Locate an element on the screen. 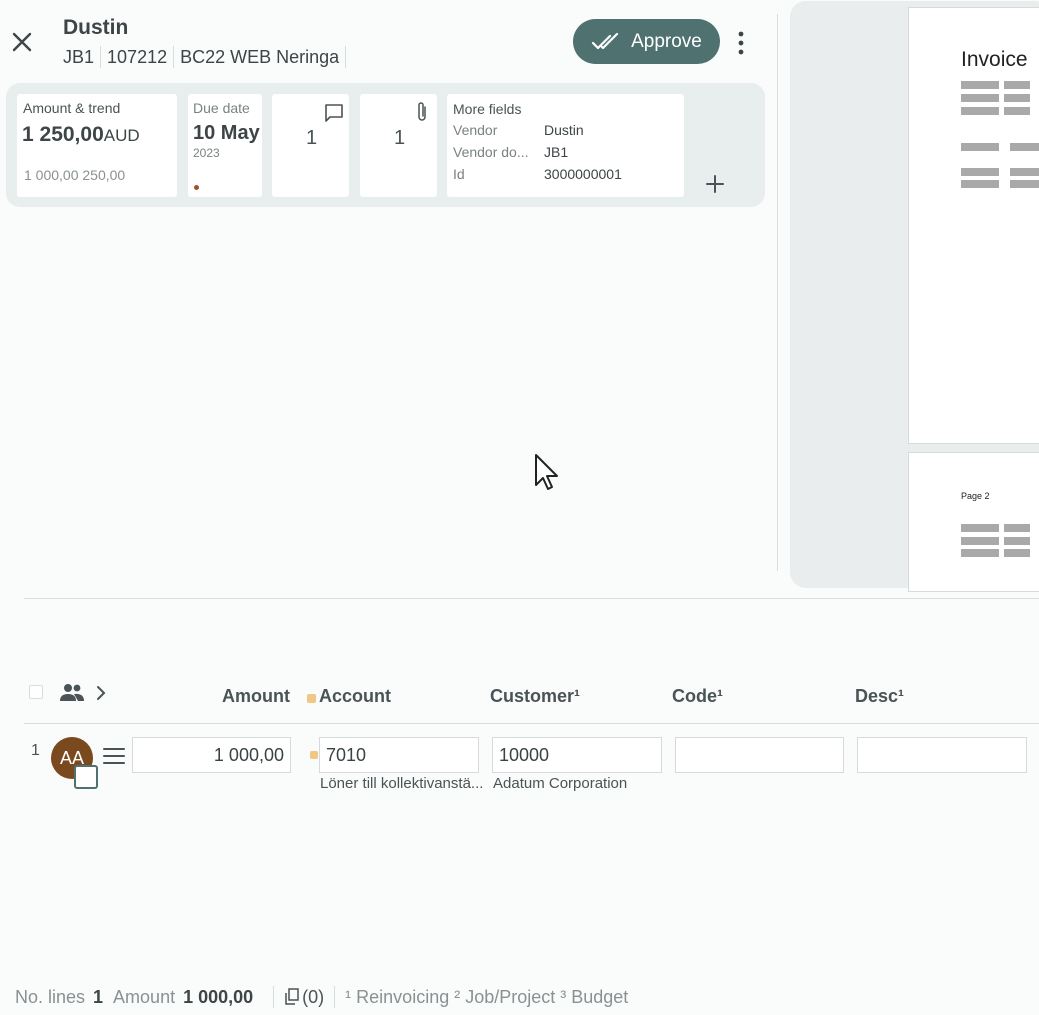 This screenshot has height=1015, width=1039. amount-label: Amount is located at coordinates (144, 996).